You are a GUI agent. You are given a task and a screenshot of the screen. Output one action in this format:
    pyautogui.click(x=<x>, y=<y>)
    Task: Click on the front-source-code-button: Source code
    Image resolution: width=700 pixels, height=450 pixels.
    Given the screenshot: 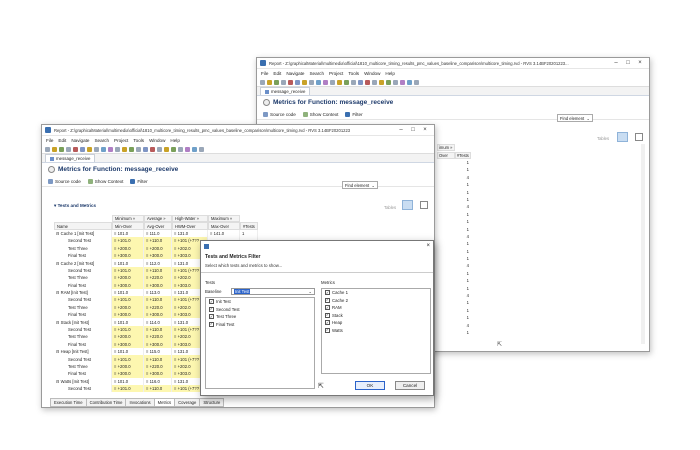 What is the action you would take?
    pyautogui.click(x=64, y=181)
    